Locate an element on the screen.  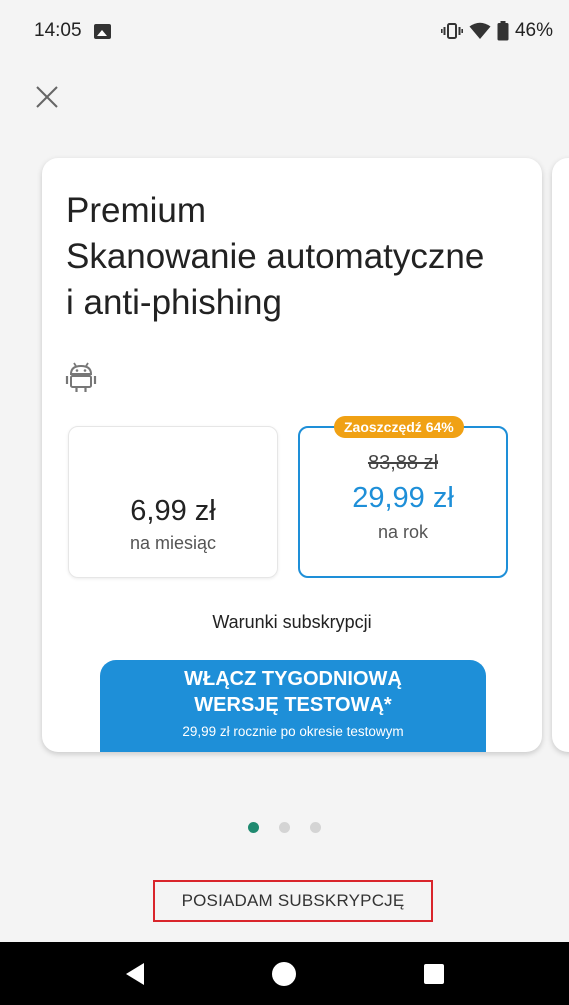
nav-back-button is located at coordinates (135, 974).